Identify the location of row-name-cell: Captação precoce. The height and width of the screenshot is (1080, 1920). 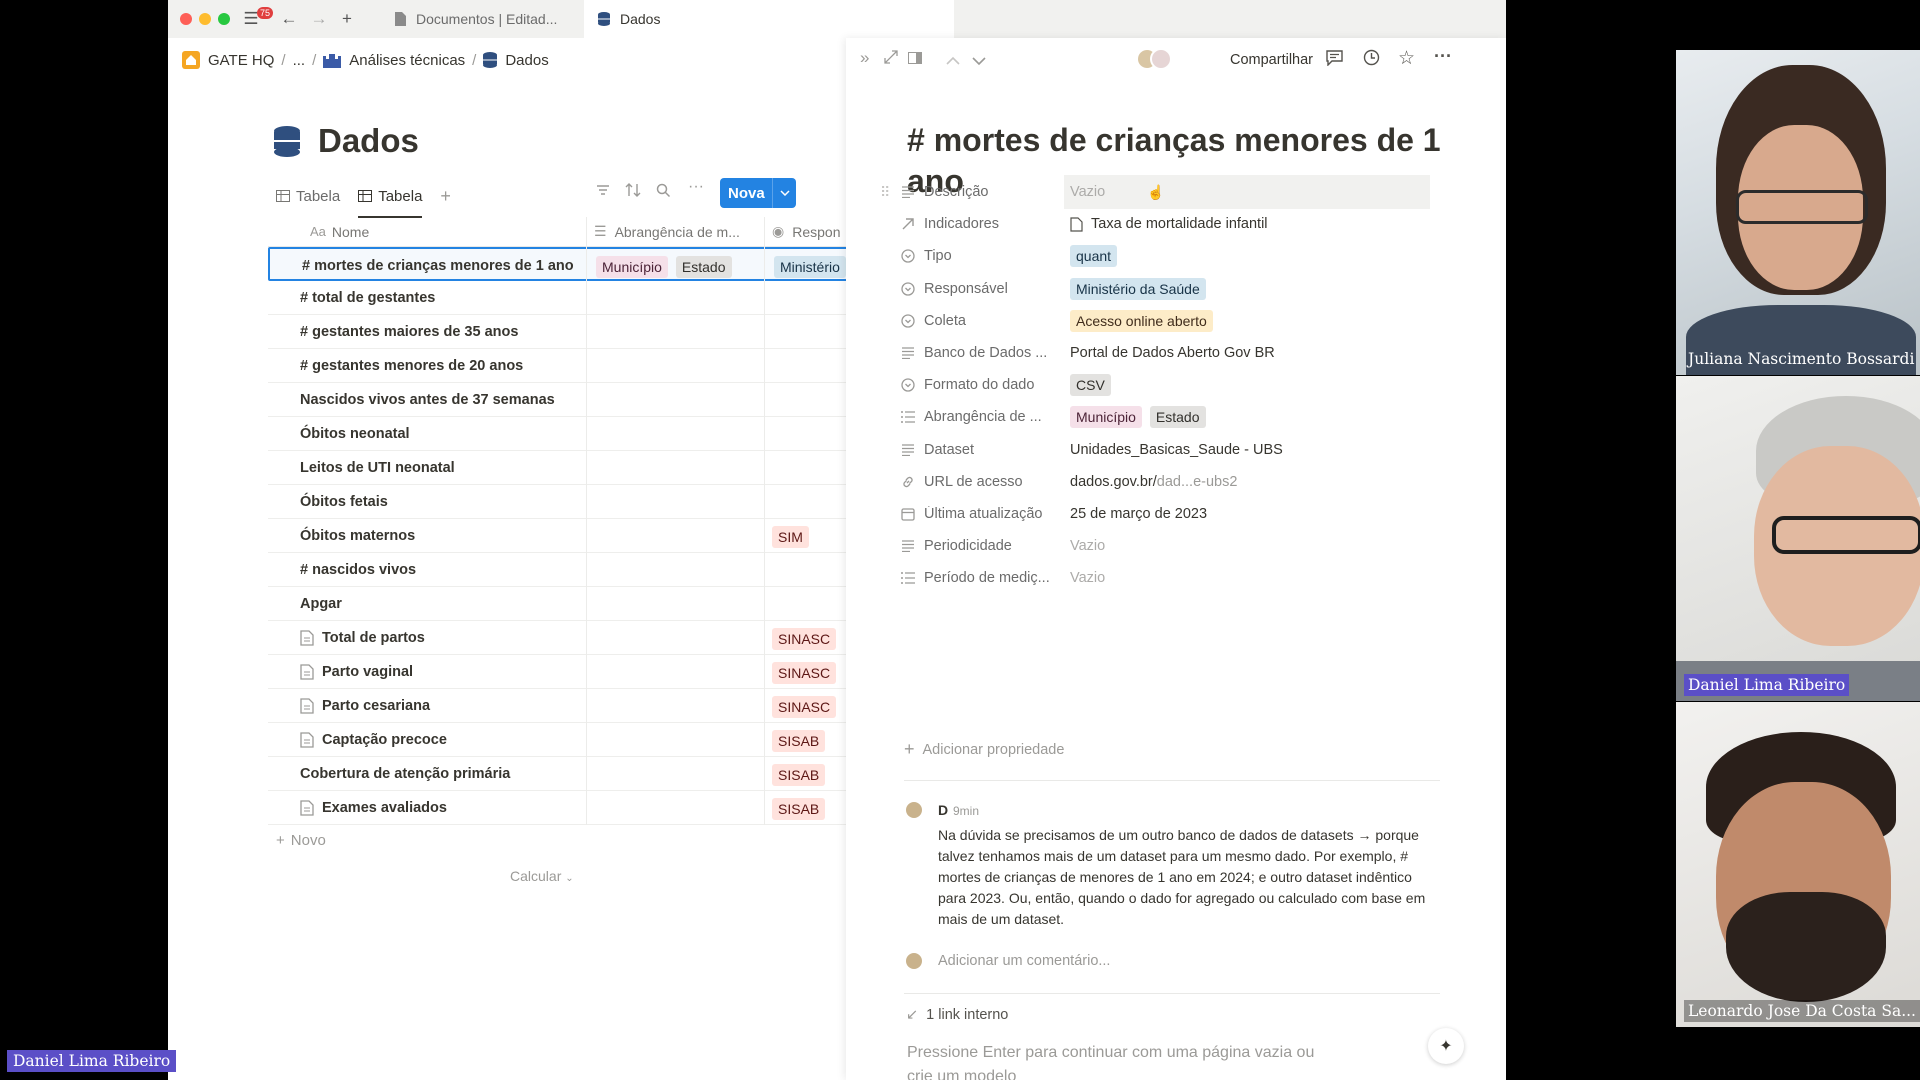
(373, 740).